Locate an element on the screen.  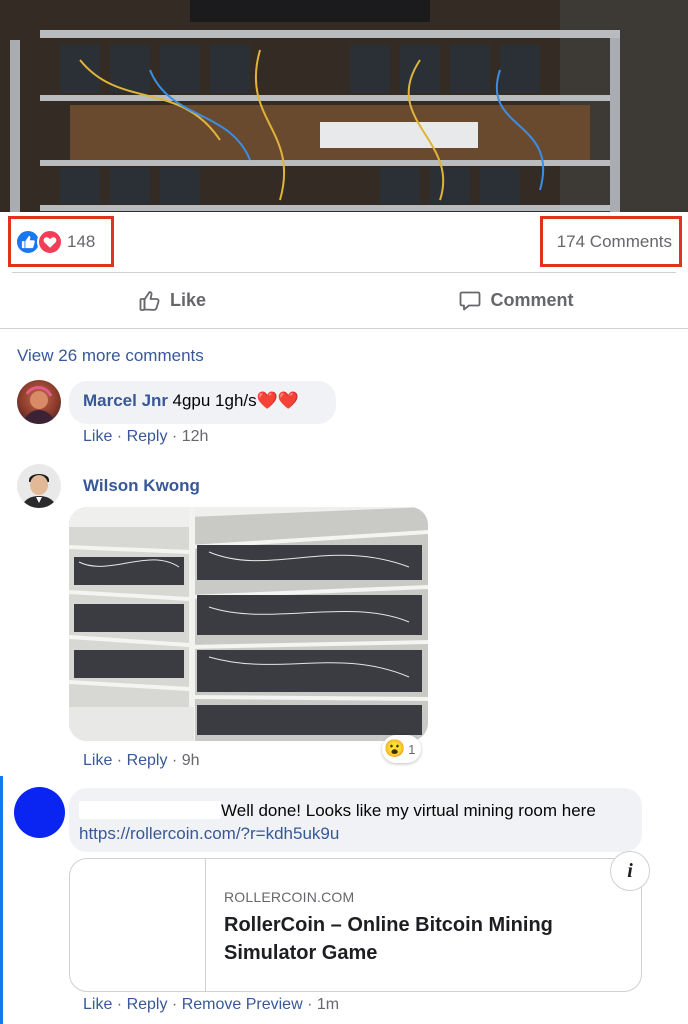
comment-reaction-count: 1 is located at coordinates (412, 749).